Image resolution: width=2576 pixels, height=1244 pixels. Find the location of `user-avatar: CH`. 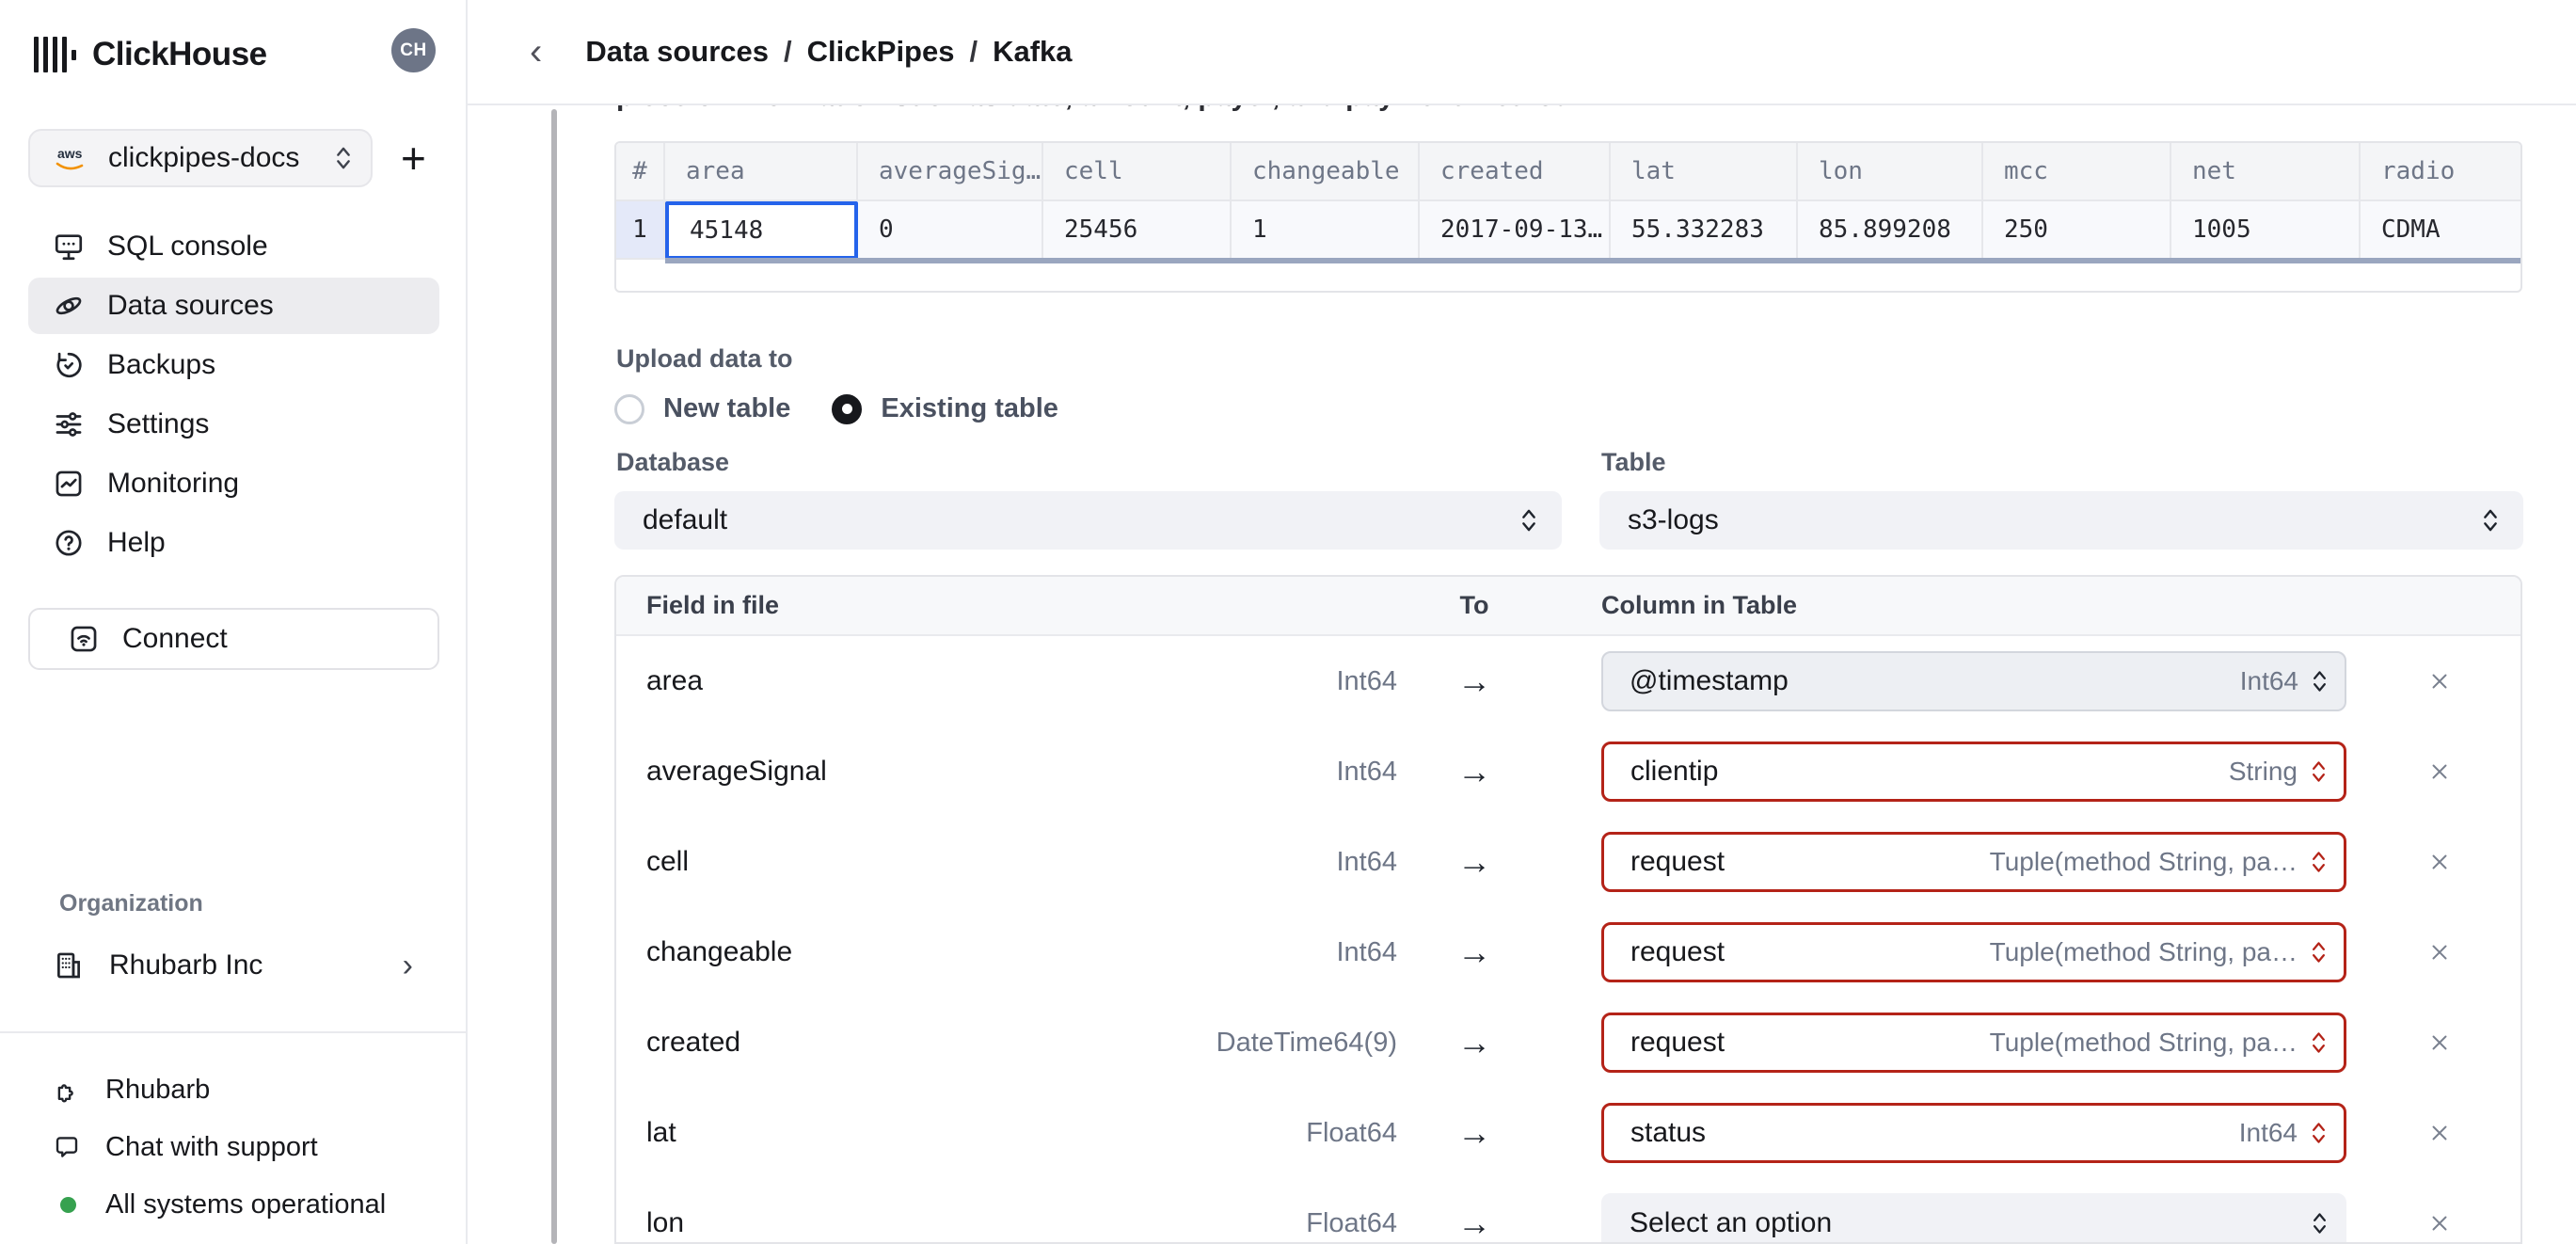

user-avatar: CH is located at coordinates (414, 50).